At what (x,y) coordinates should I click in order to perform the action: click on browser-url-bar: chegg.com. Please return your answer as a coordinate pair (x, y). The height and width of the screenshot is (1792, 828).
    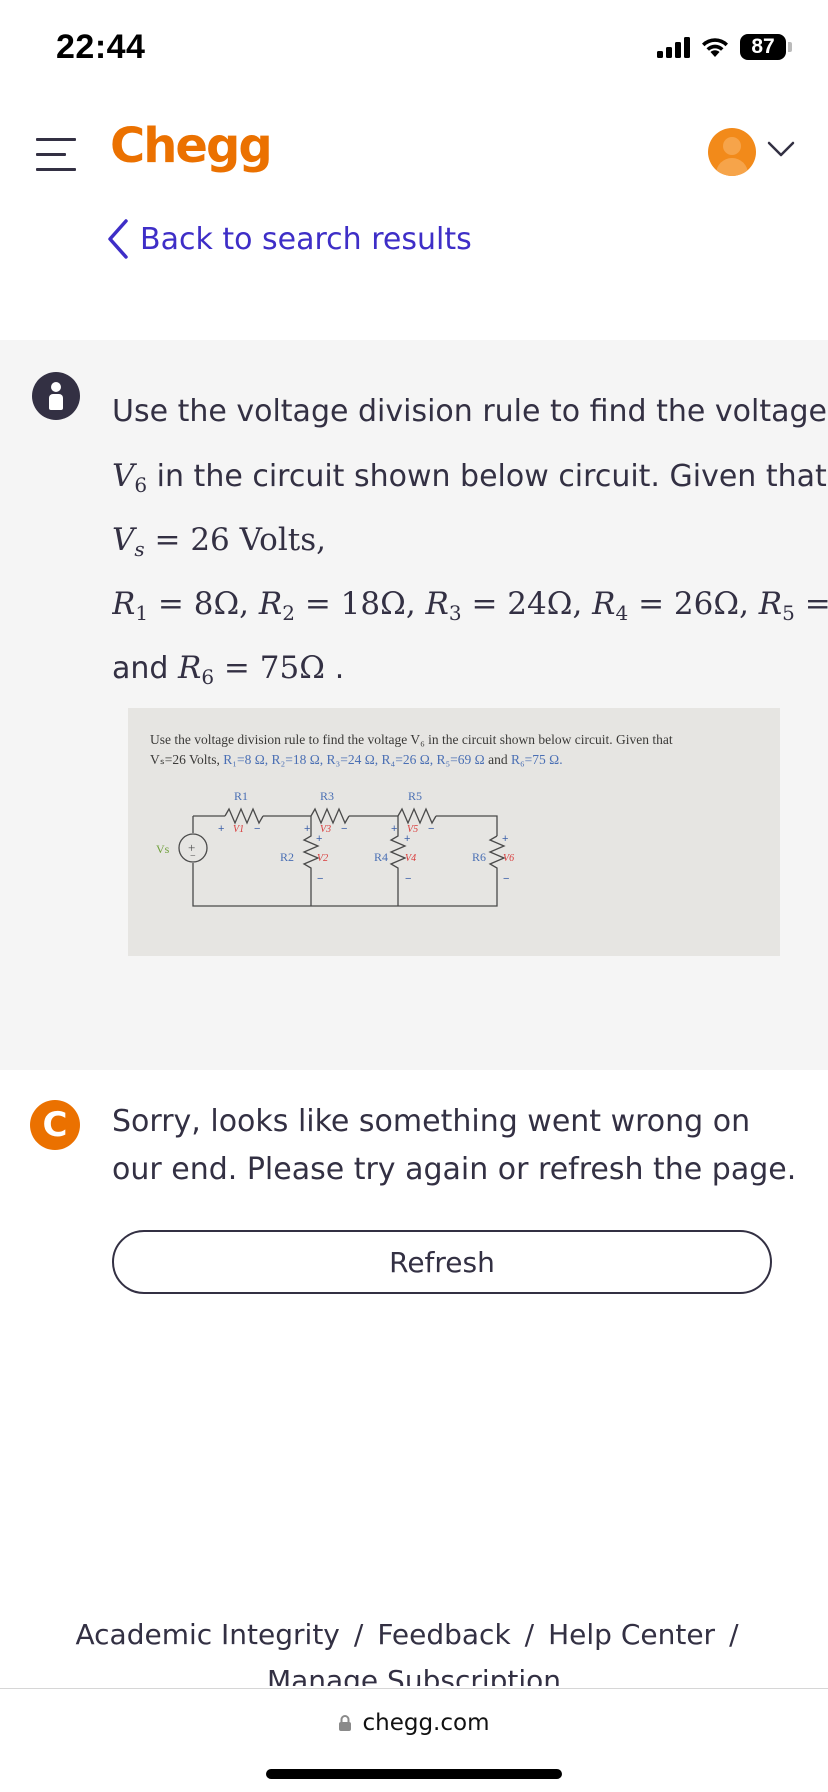
    Looking at the image, I should click on (414, 1740).